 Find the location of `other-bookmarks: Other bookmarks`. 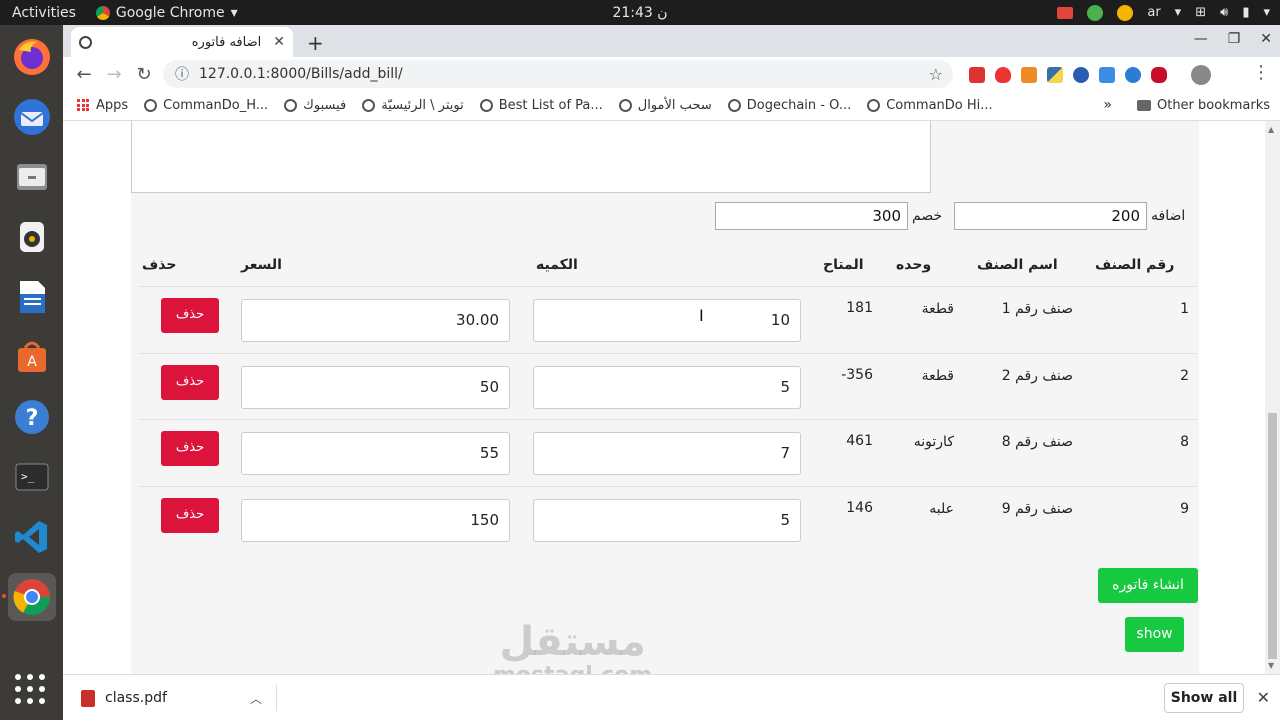

other-bookmarks: Other bookmarks is located at coordinates (1203, 105).